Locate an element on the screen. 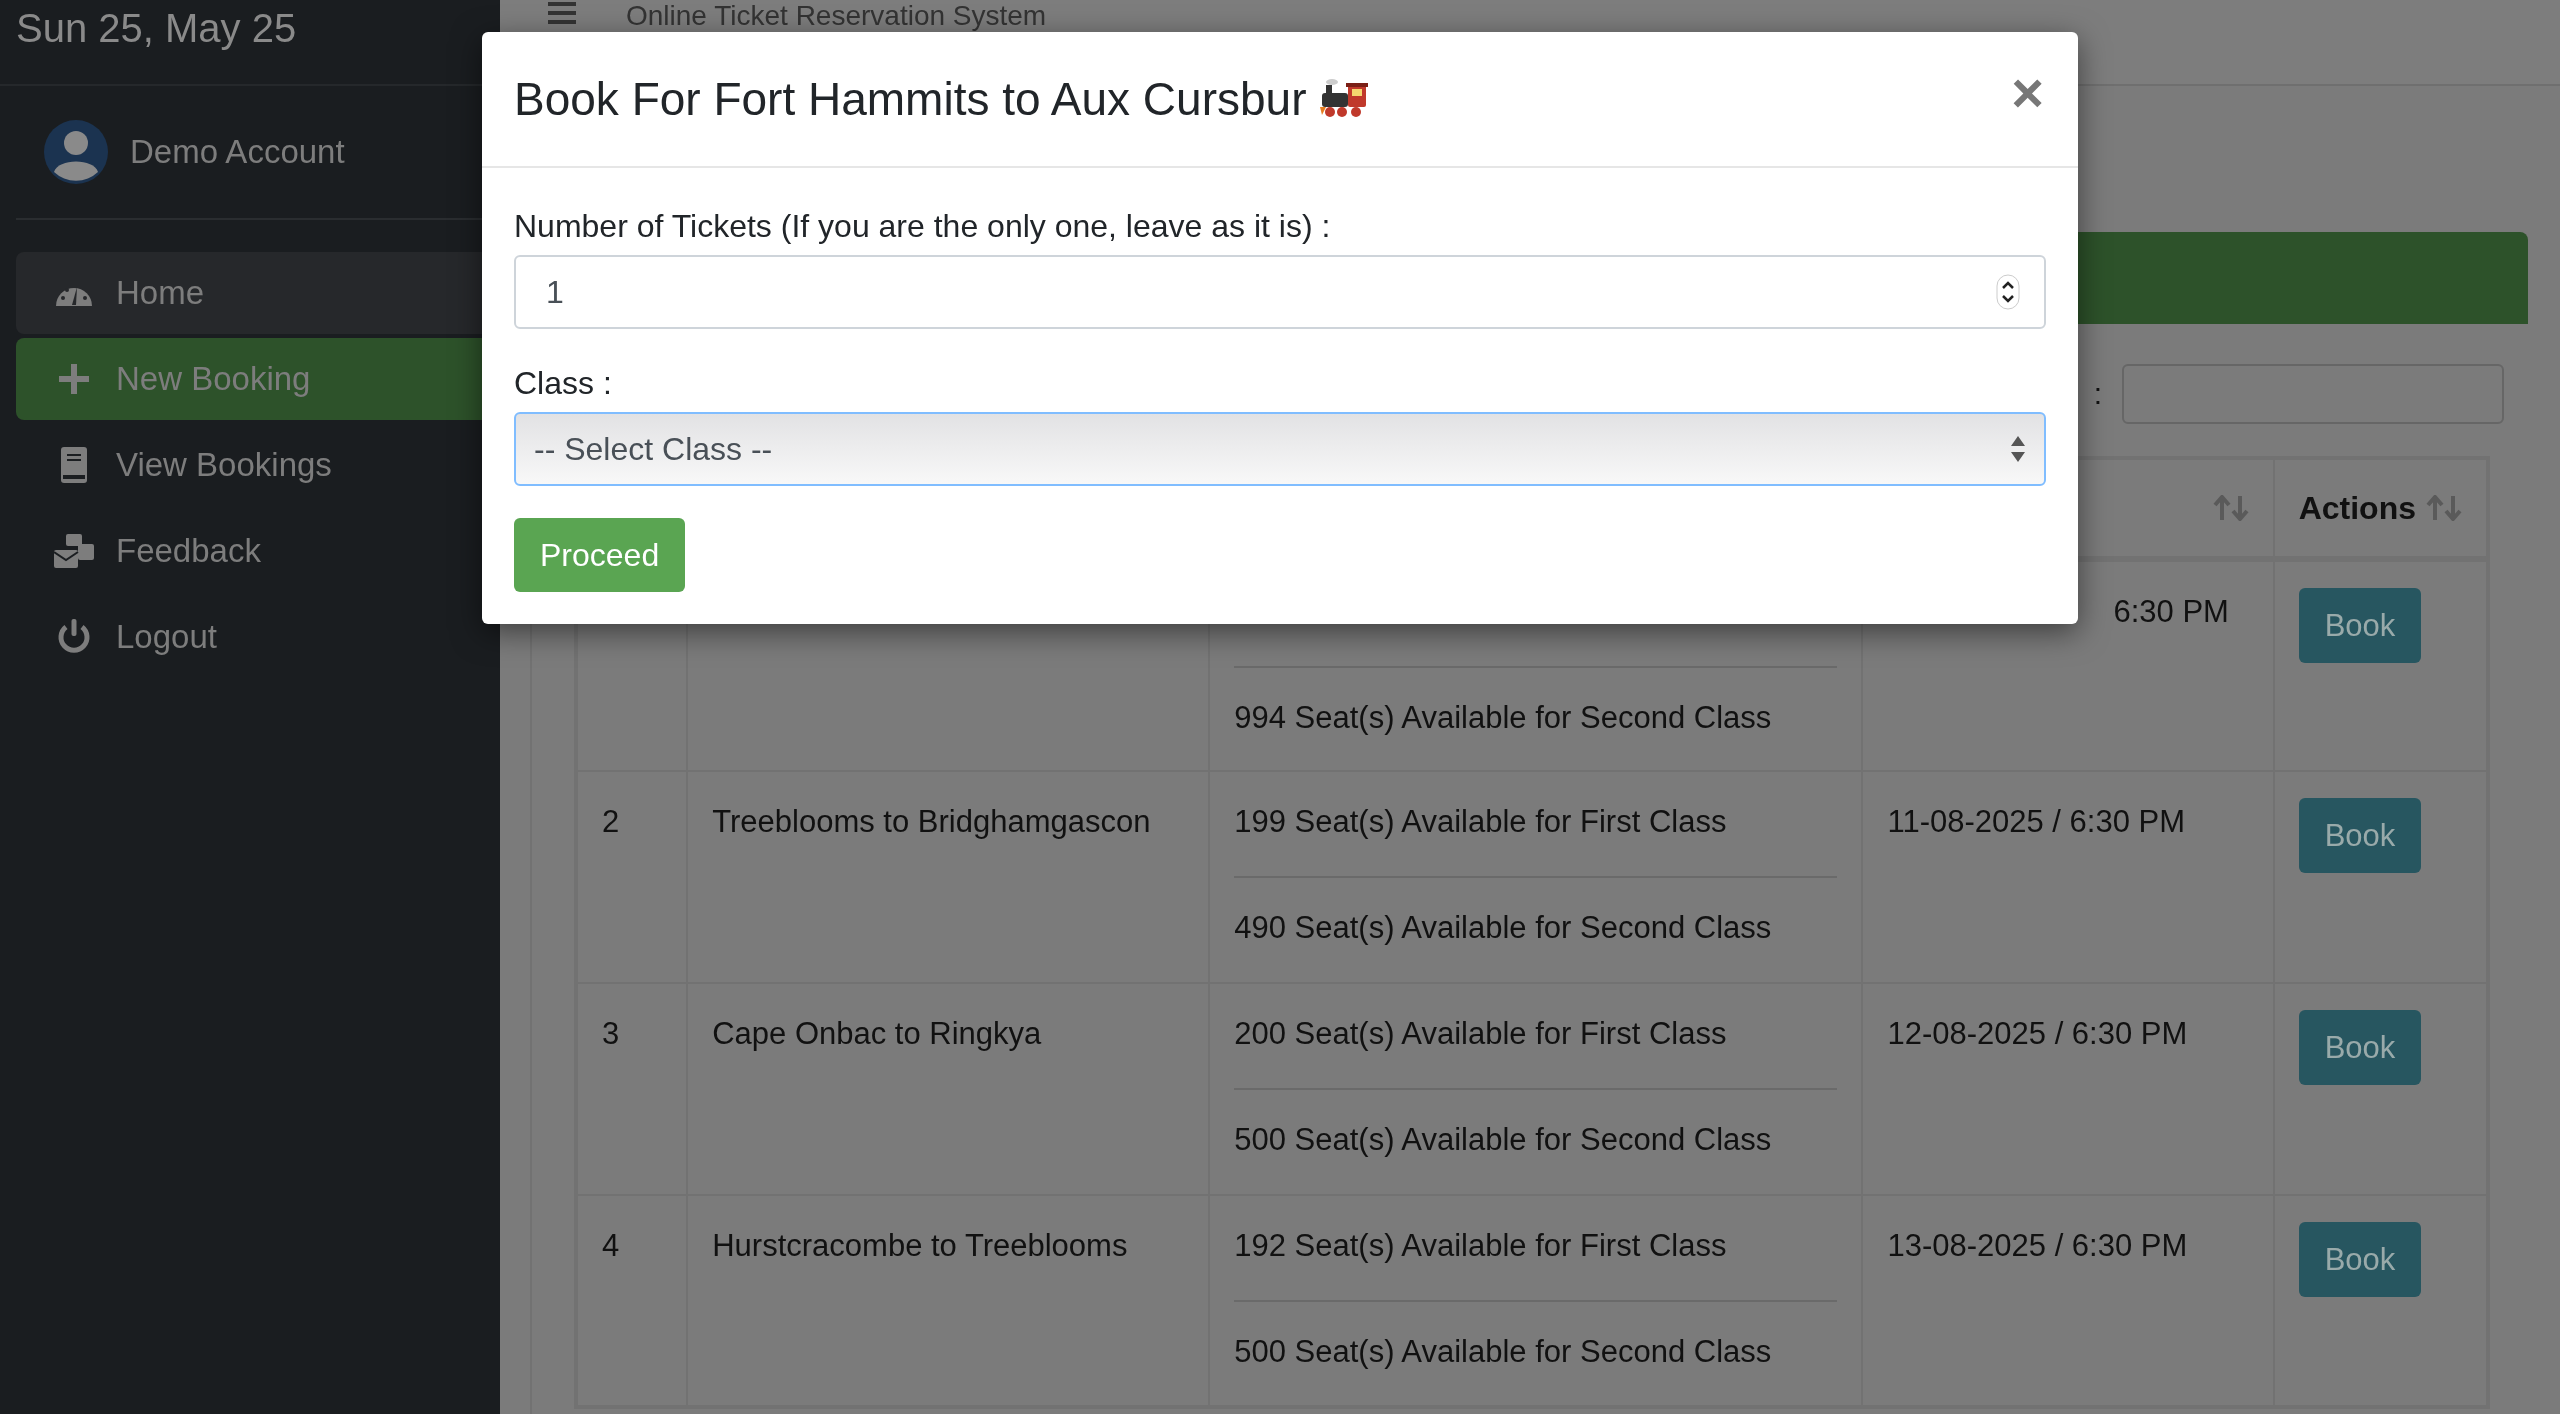  search-label: : is located at coordinates (2097, 394).